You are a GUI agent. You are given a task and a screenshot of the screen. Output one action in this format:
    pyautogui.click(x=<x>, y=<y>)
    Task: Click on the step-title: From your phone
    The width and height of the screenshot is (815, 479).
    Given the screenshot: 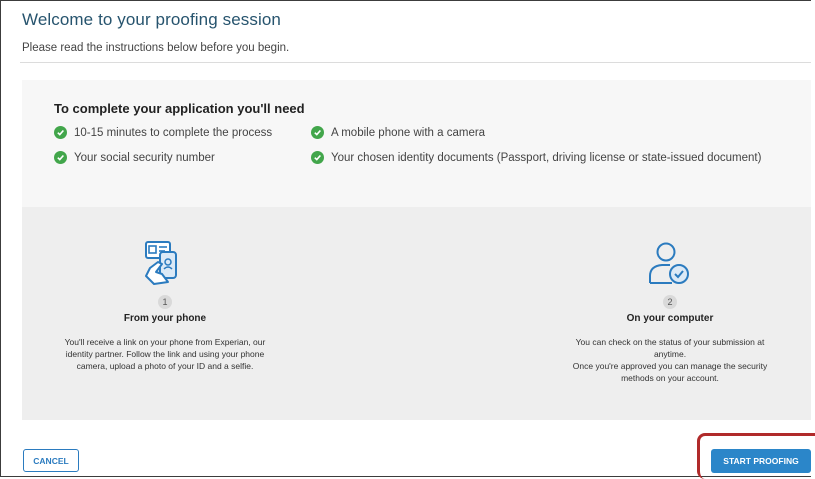 What is the action you would take?
    pyautogui.click(x=165, y=318)
    